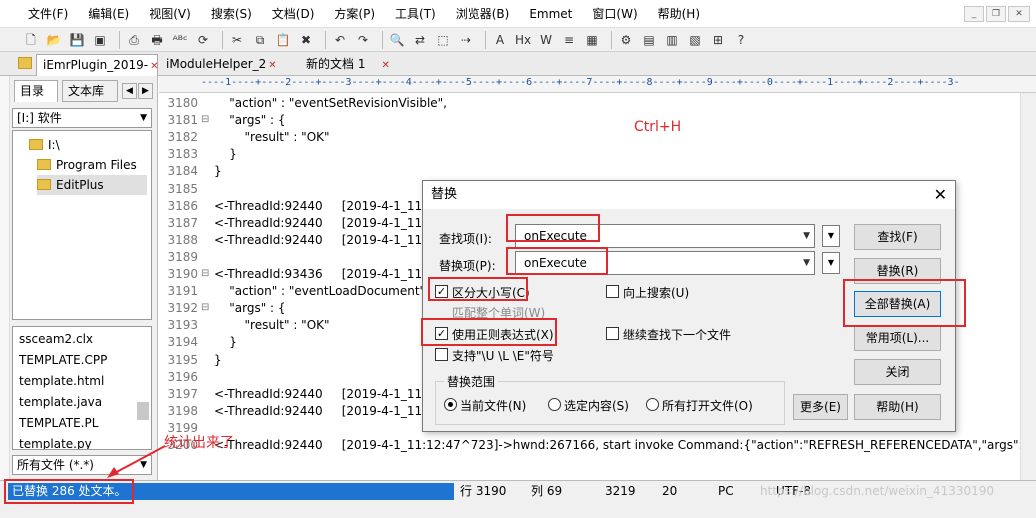 This screenshot has height=518, width=1036. I want to click on regex-checkbox: ✓, so click(441, 333).